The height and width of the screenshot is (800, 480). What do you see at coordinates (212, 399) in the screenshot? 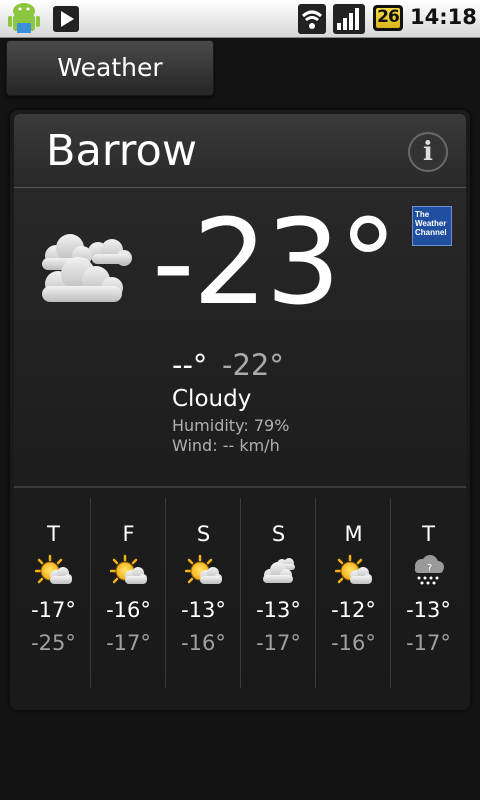
I see `condition-text: Cloudy` at bounding box center [212, 399].